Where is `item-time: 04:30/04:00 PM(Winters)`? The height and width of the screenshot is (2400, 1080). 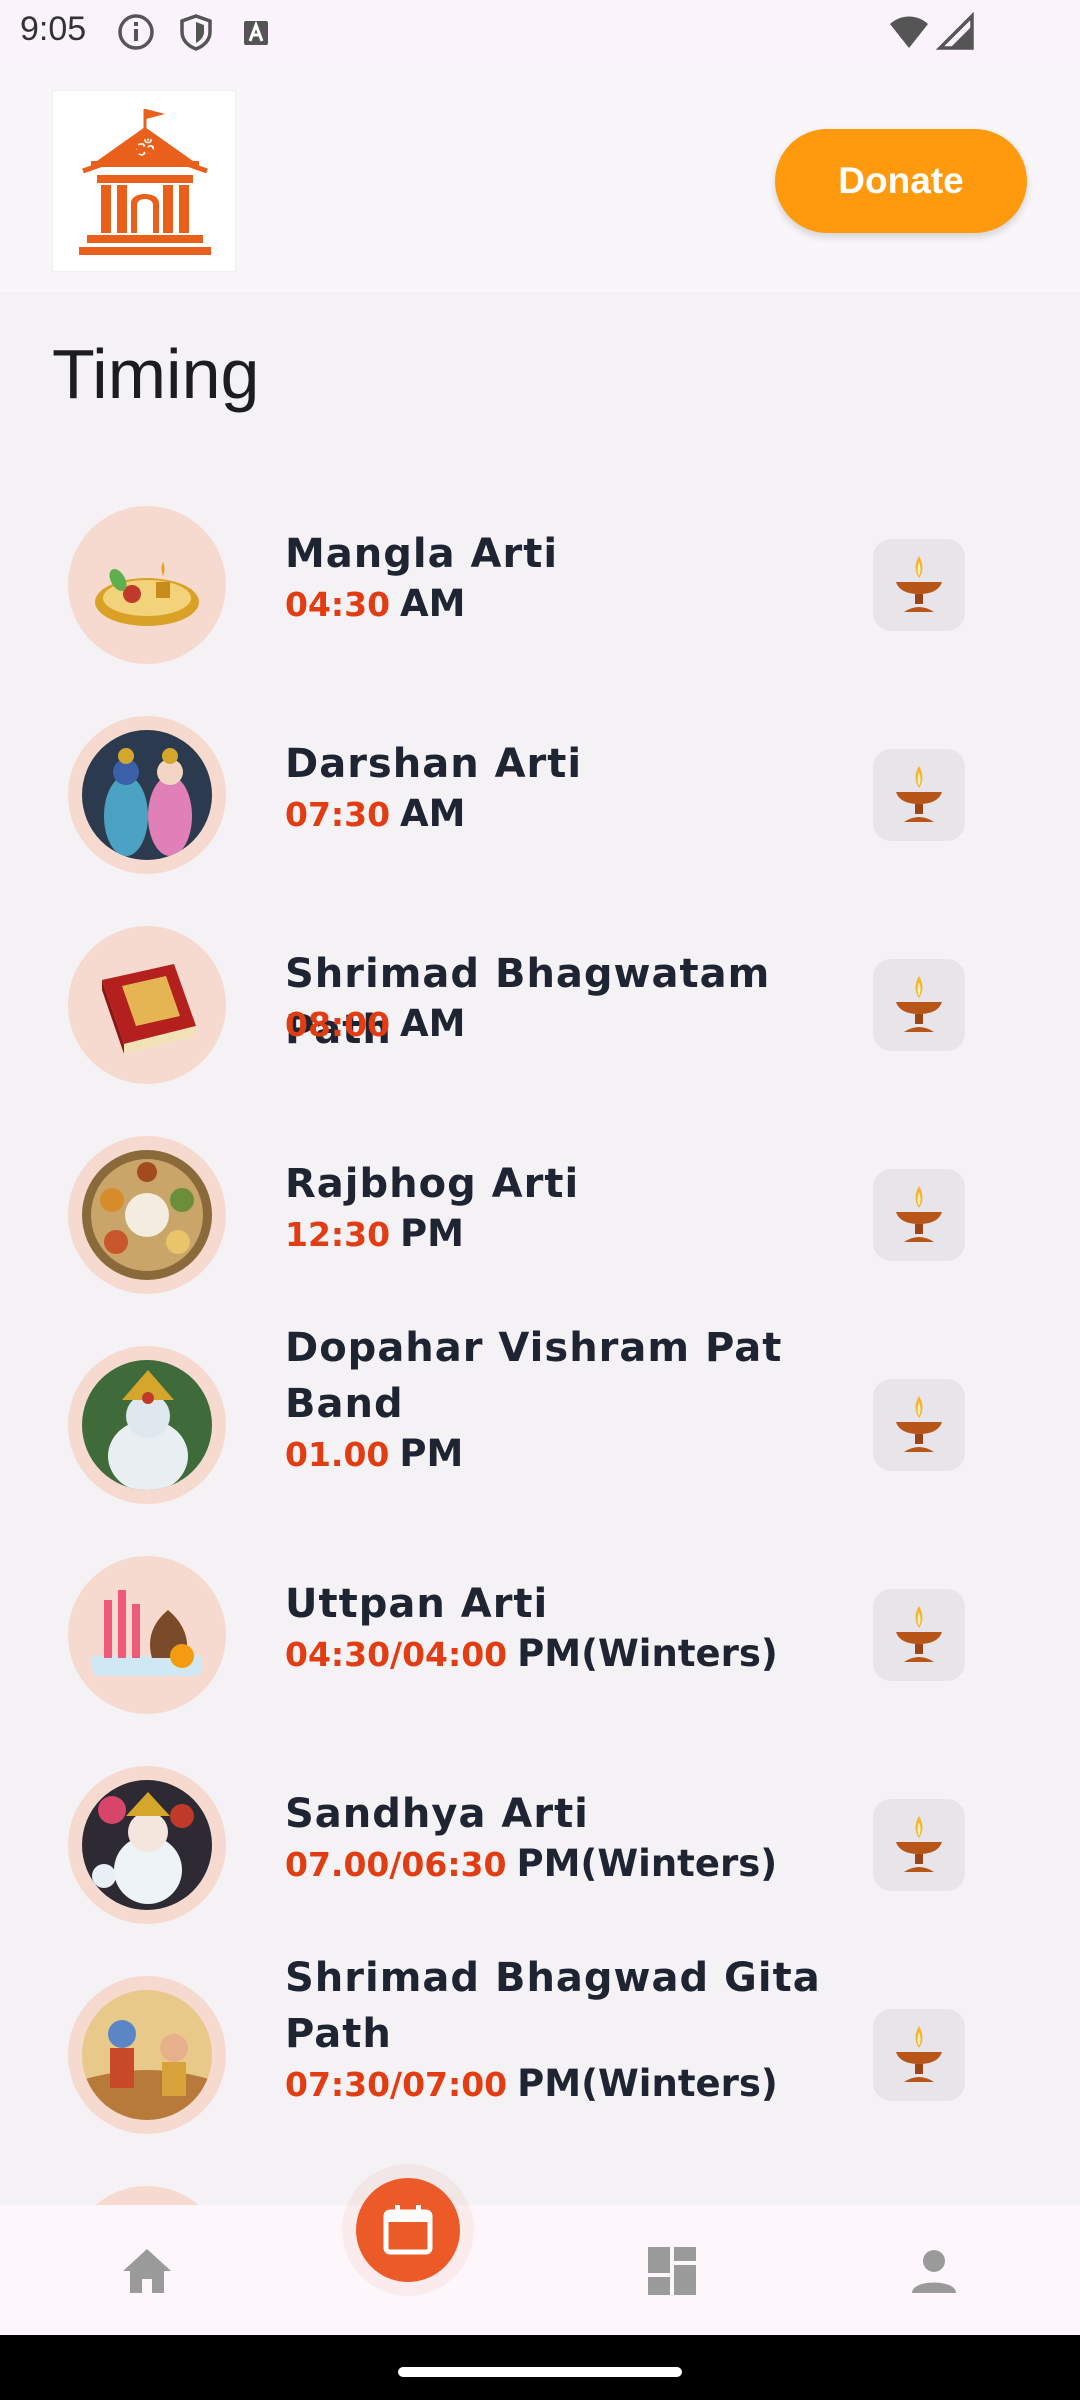
item-time: 04:30/04:00 PM(Winters) is located at coordinates (531, 1653).